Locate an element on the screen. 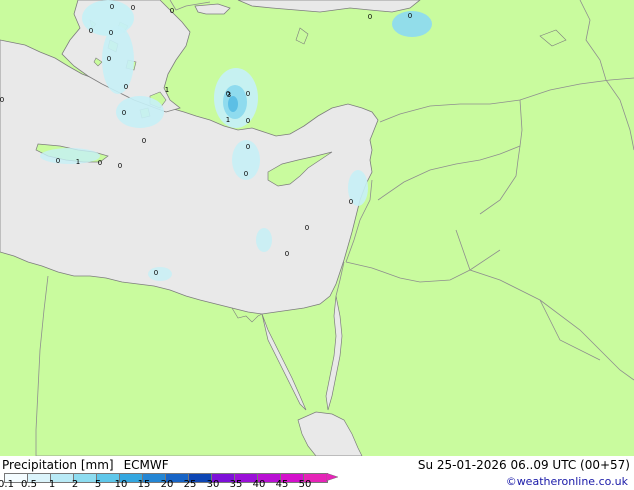 The width and height of the screenshot is (634, 490). scale-tick-label: 20 is located at coordinates (167, 484).